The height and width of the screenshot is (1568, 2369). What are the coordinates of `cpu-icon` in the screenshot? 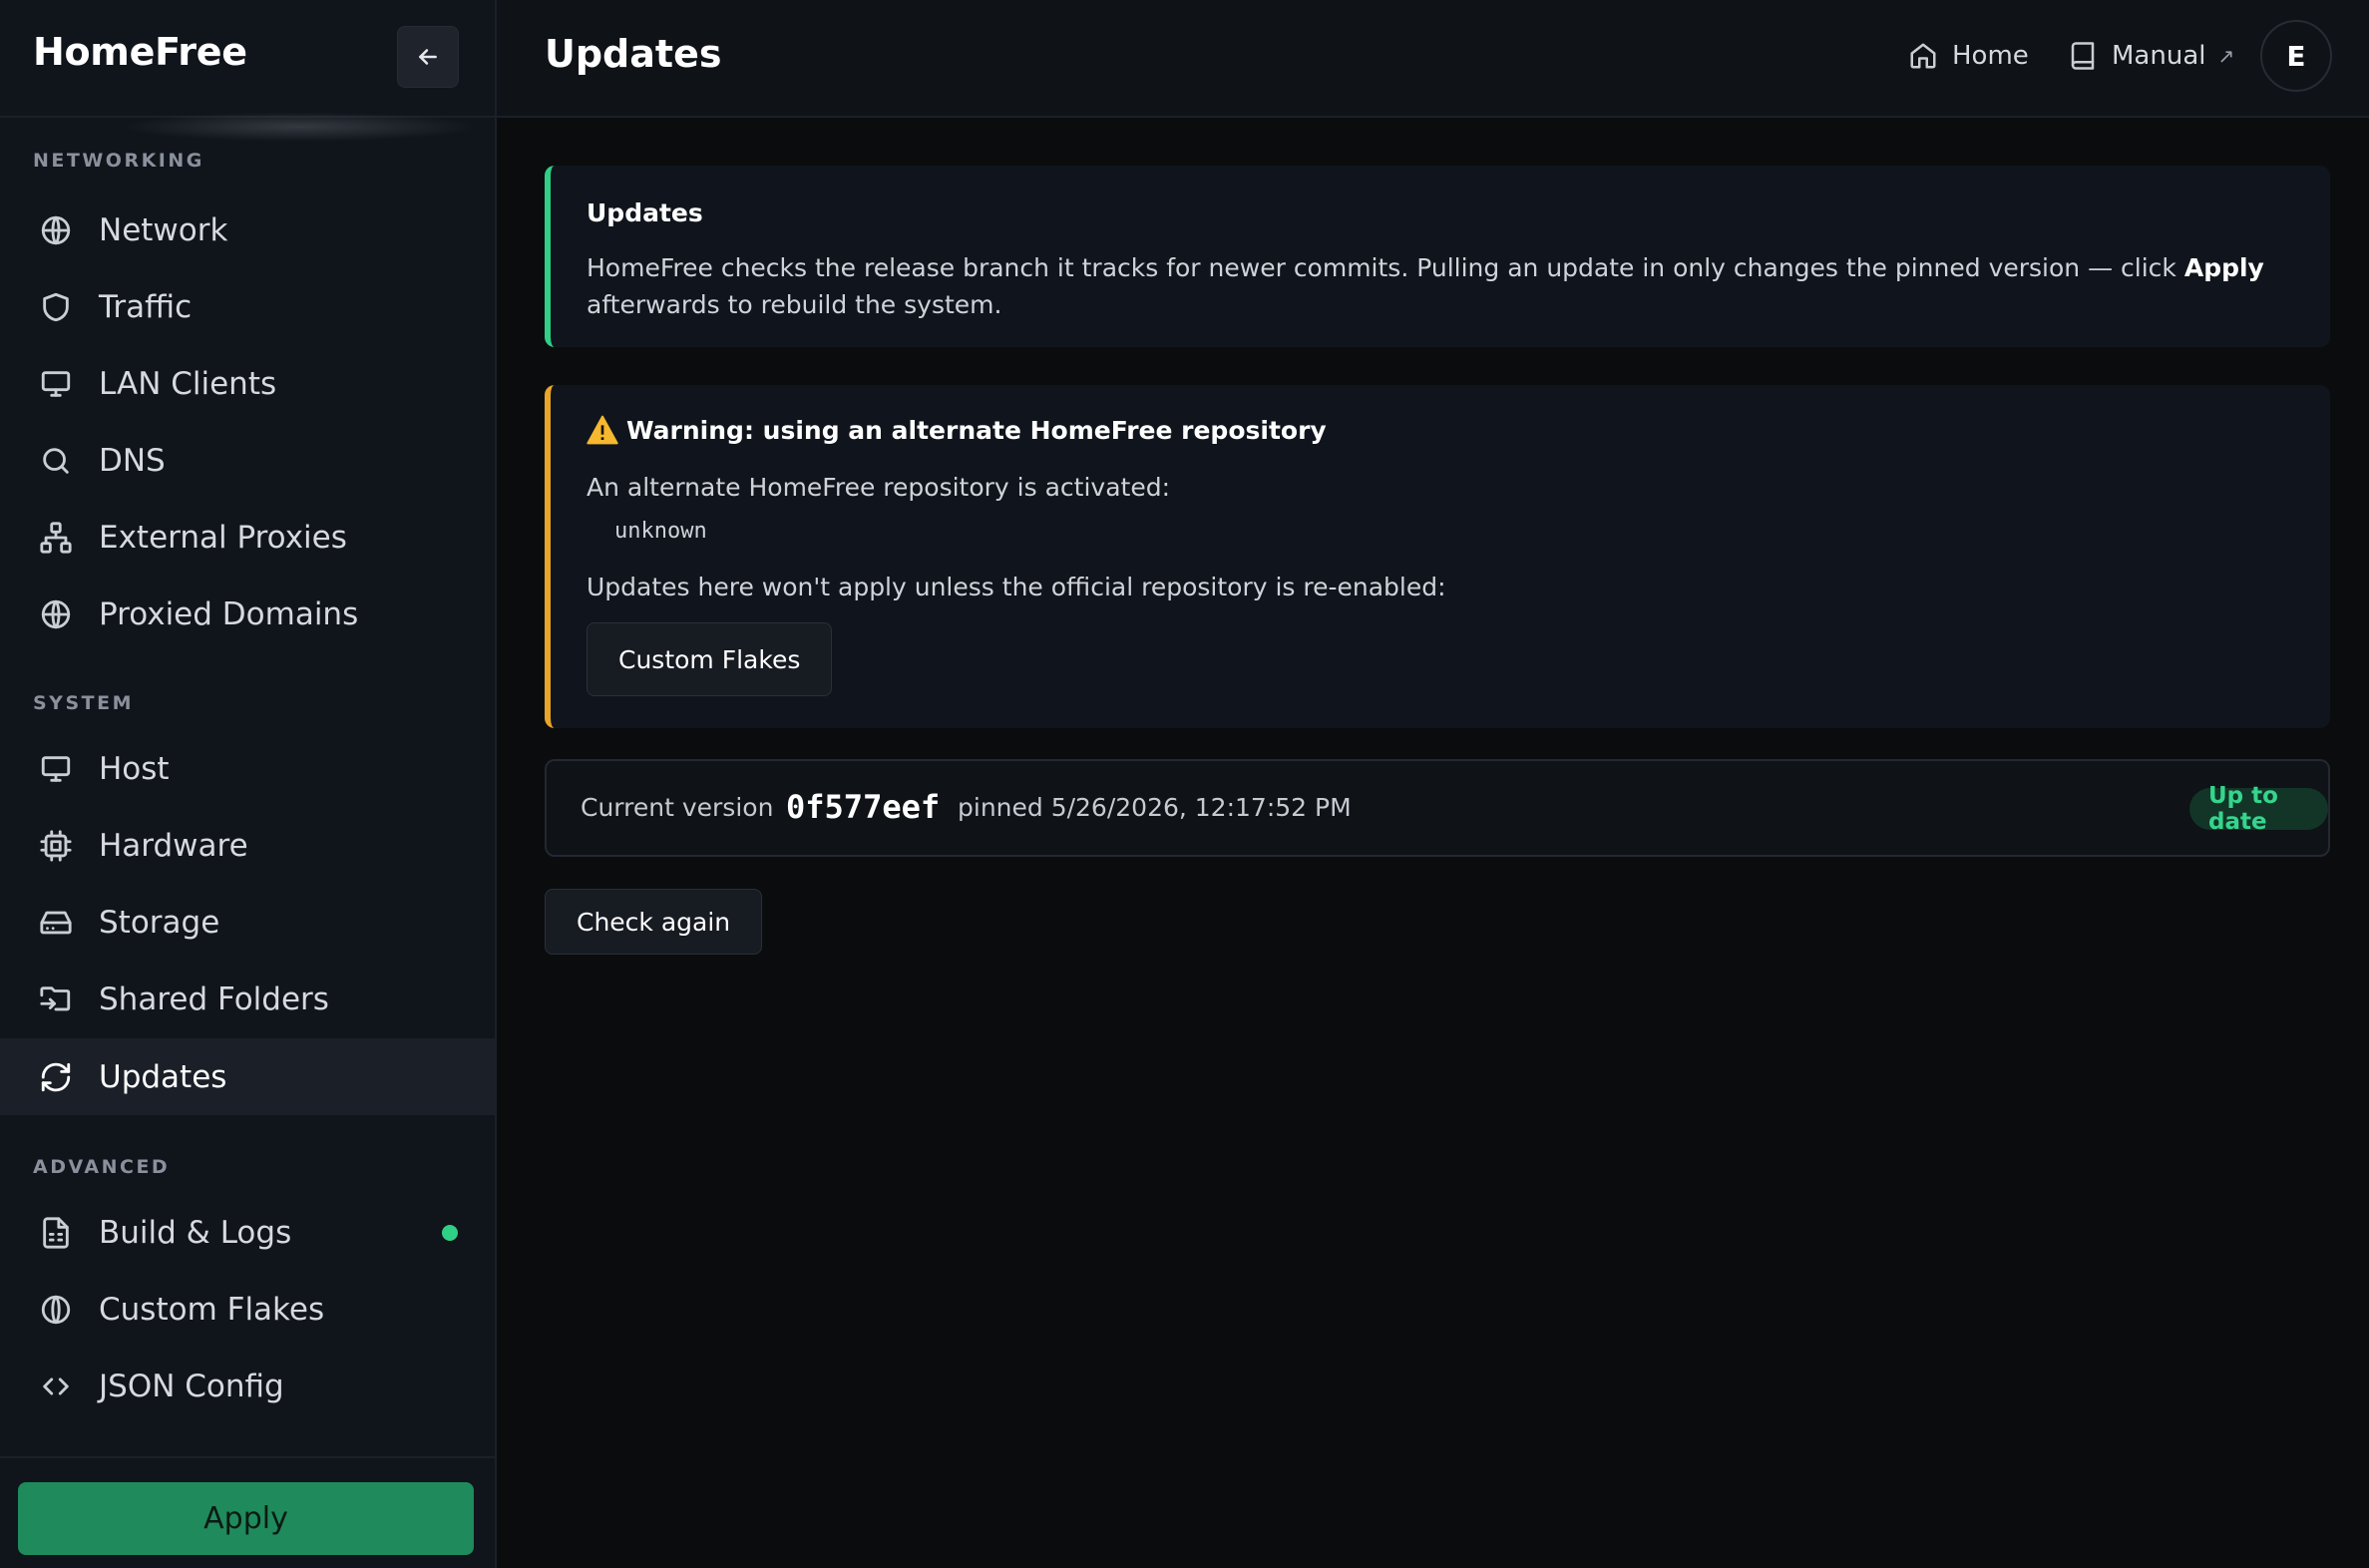 It's located at (56, 846).